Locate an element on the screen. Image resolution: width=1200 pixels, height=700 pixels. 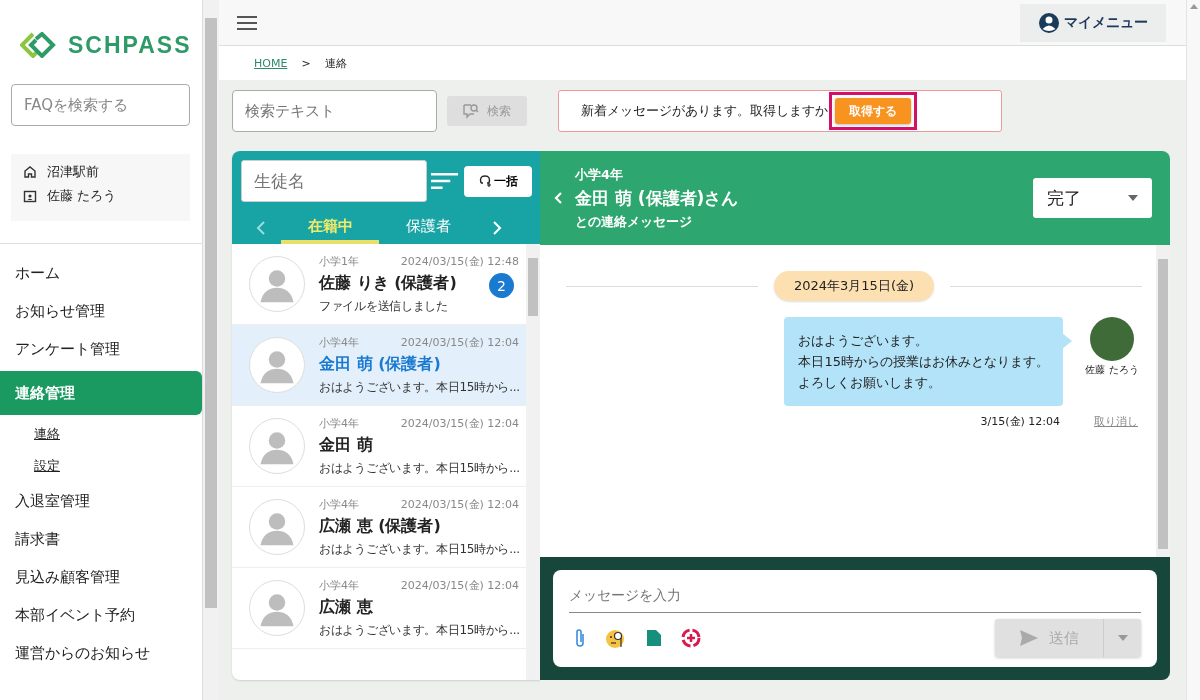
cancel-link: 取り消し is located at coordinates (1116, 421).